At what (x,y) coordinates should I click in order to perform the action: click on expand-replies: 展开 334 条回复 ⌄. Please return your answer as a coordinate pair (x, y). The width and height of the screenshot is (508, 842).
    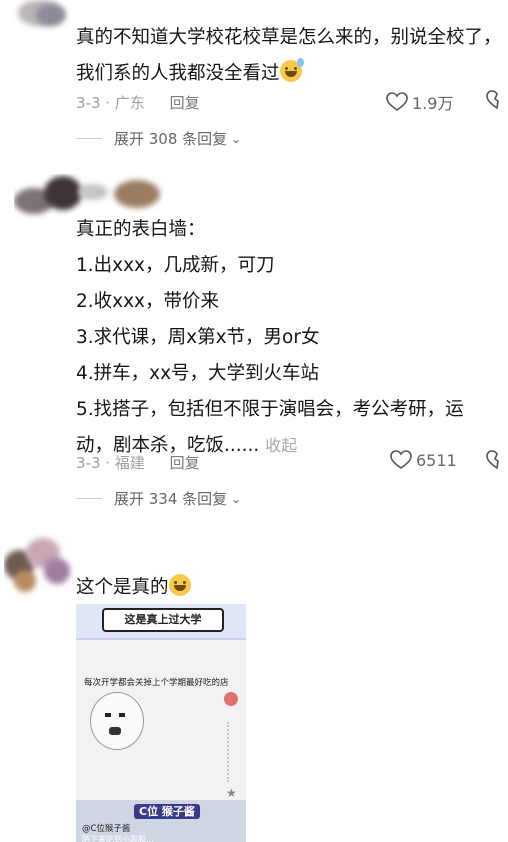
    Looking at the image, I should click on (158, 498).